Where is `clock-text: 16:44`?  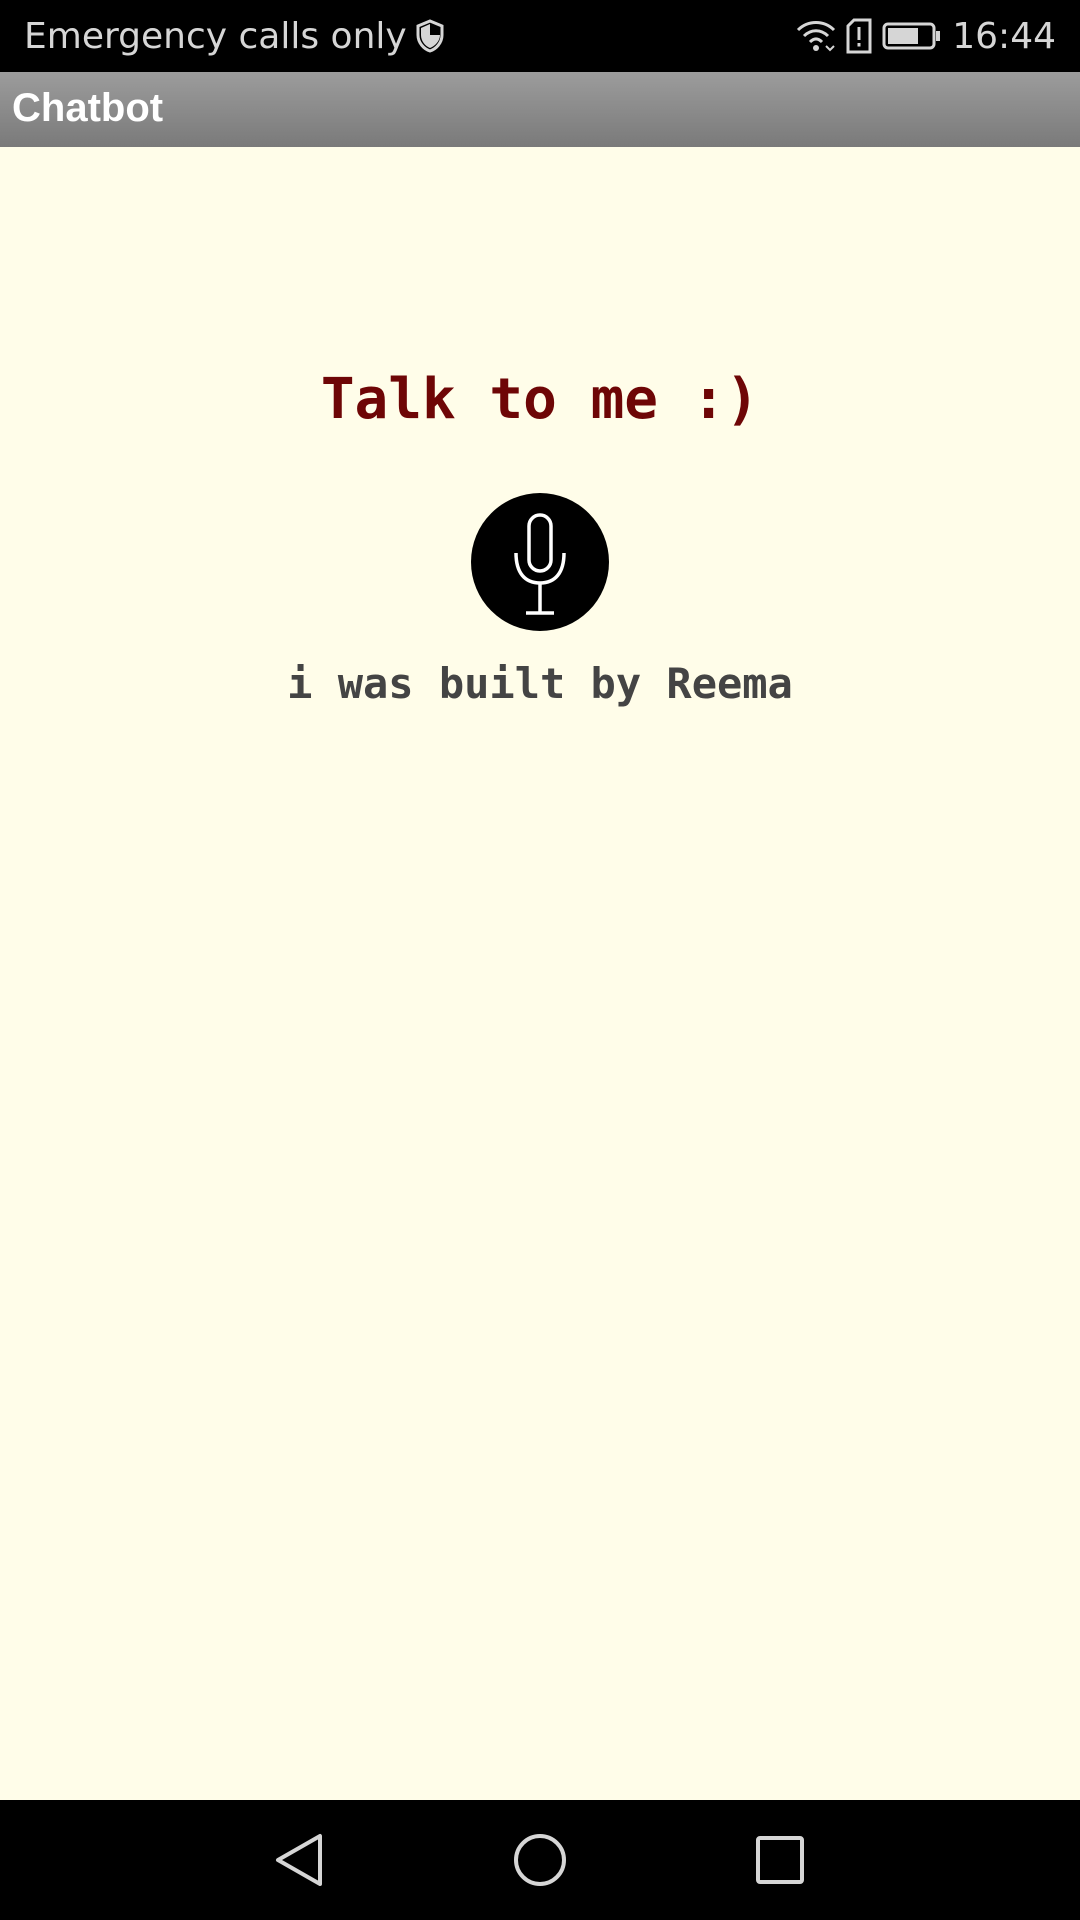 clock-text: 16:44 is located at coordinates (1004, 36).